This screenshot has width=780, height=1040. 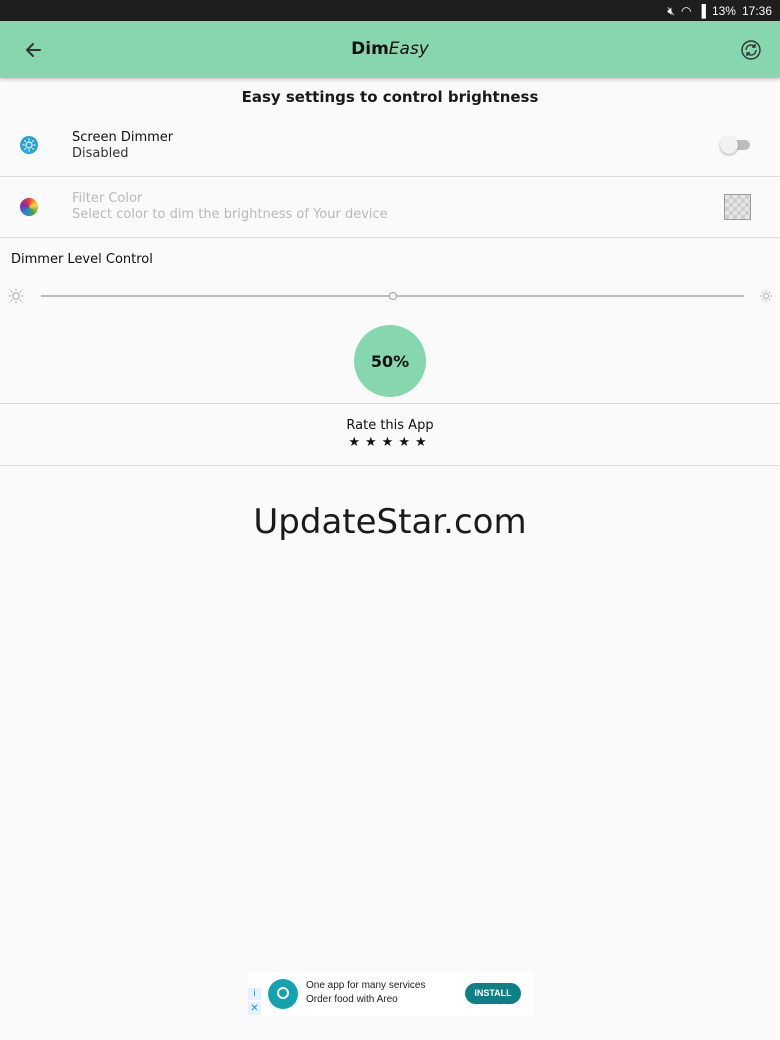 I want to click on mute-icon: 🔇︎, so click(x=671, y=10).